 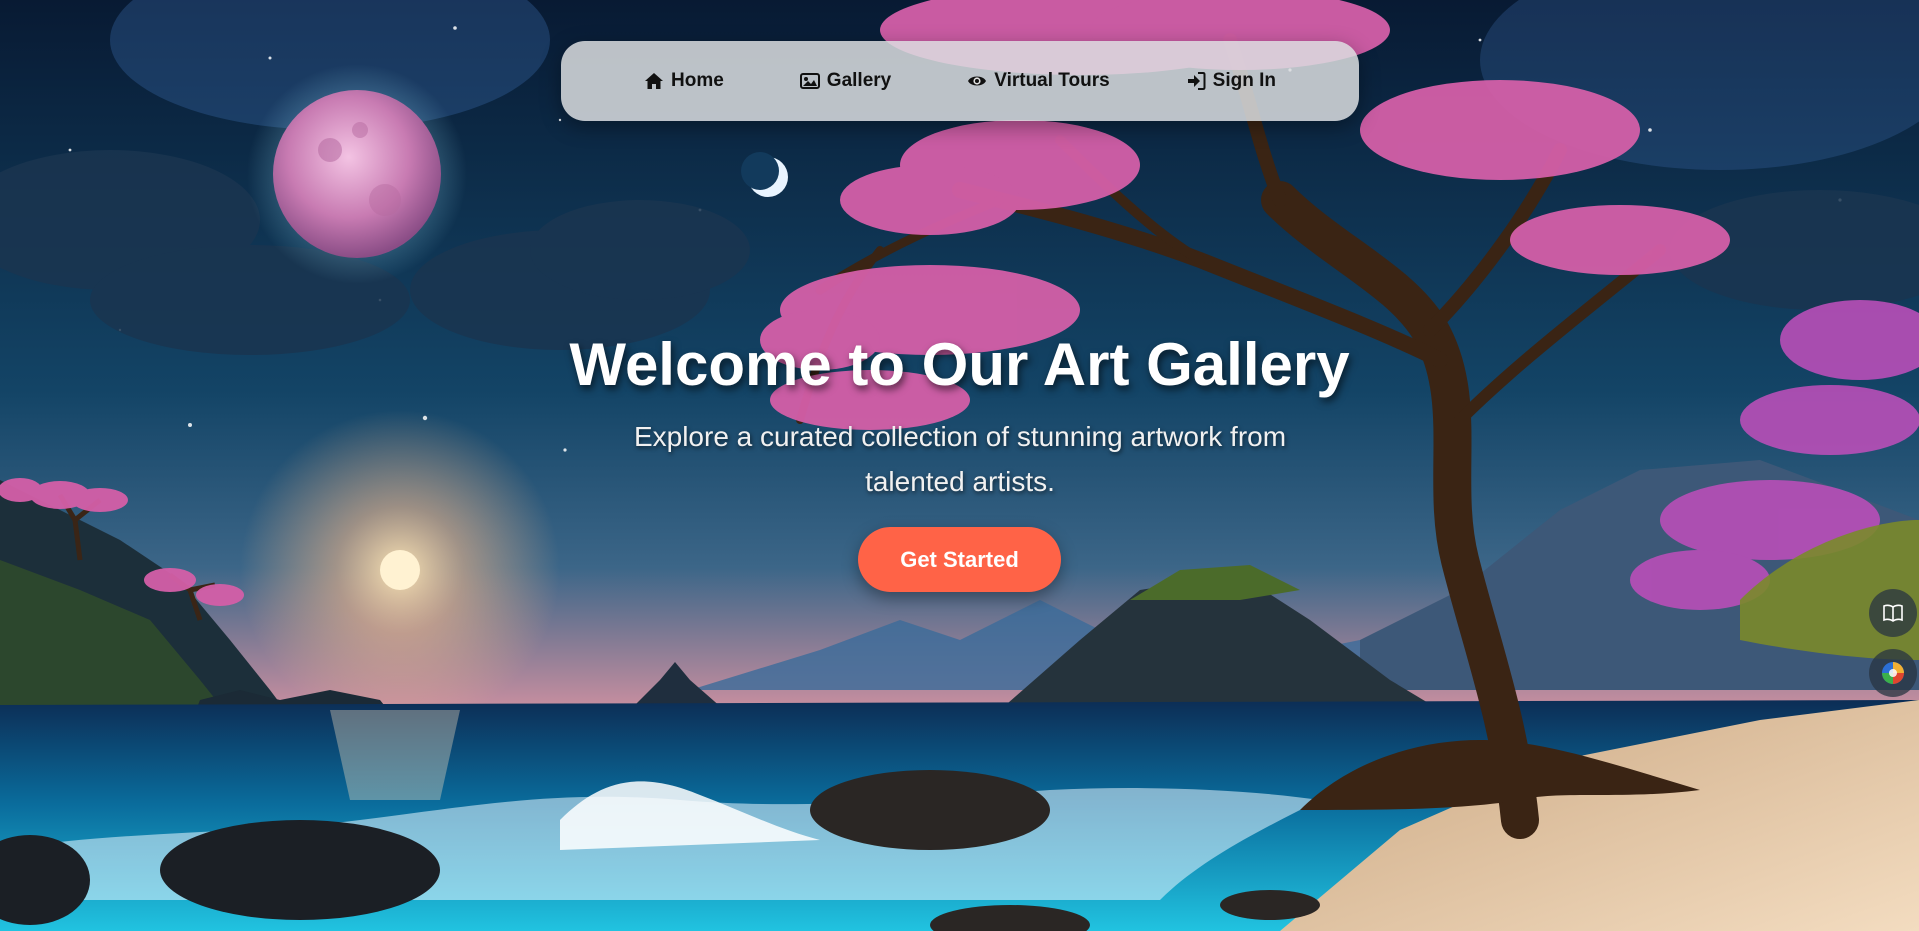 What do you see at coordinates (697, 80) in the screenshot?
I see `nav-home-label: Home` at bounding box center [697, 80].